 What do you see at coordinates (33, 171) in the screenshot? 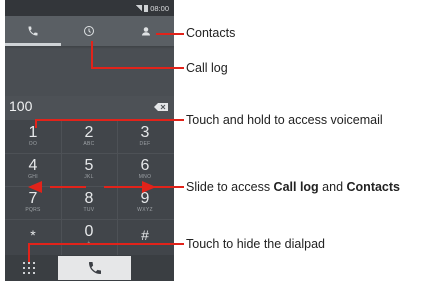
I see `key-4: 4 GHI` at bounding box center [33, 171].